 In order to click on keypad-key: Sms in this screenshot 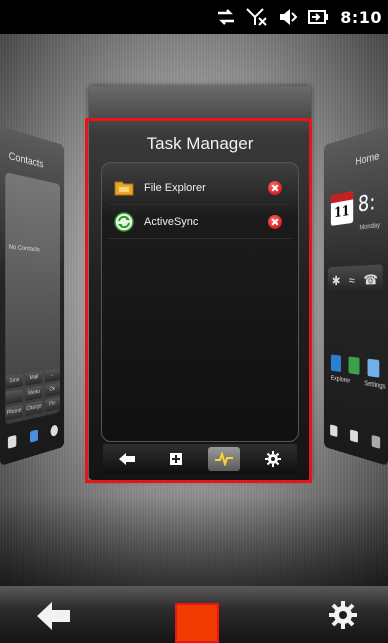, I will do `click(14, 381)`.